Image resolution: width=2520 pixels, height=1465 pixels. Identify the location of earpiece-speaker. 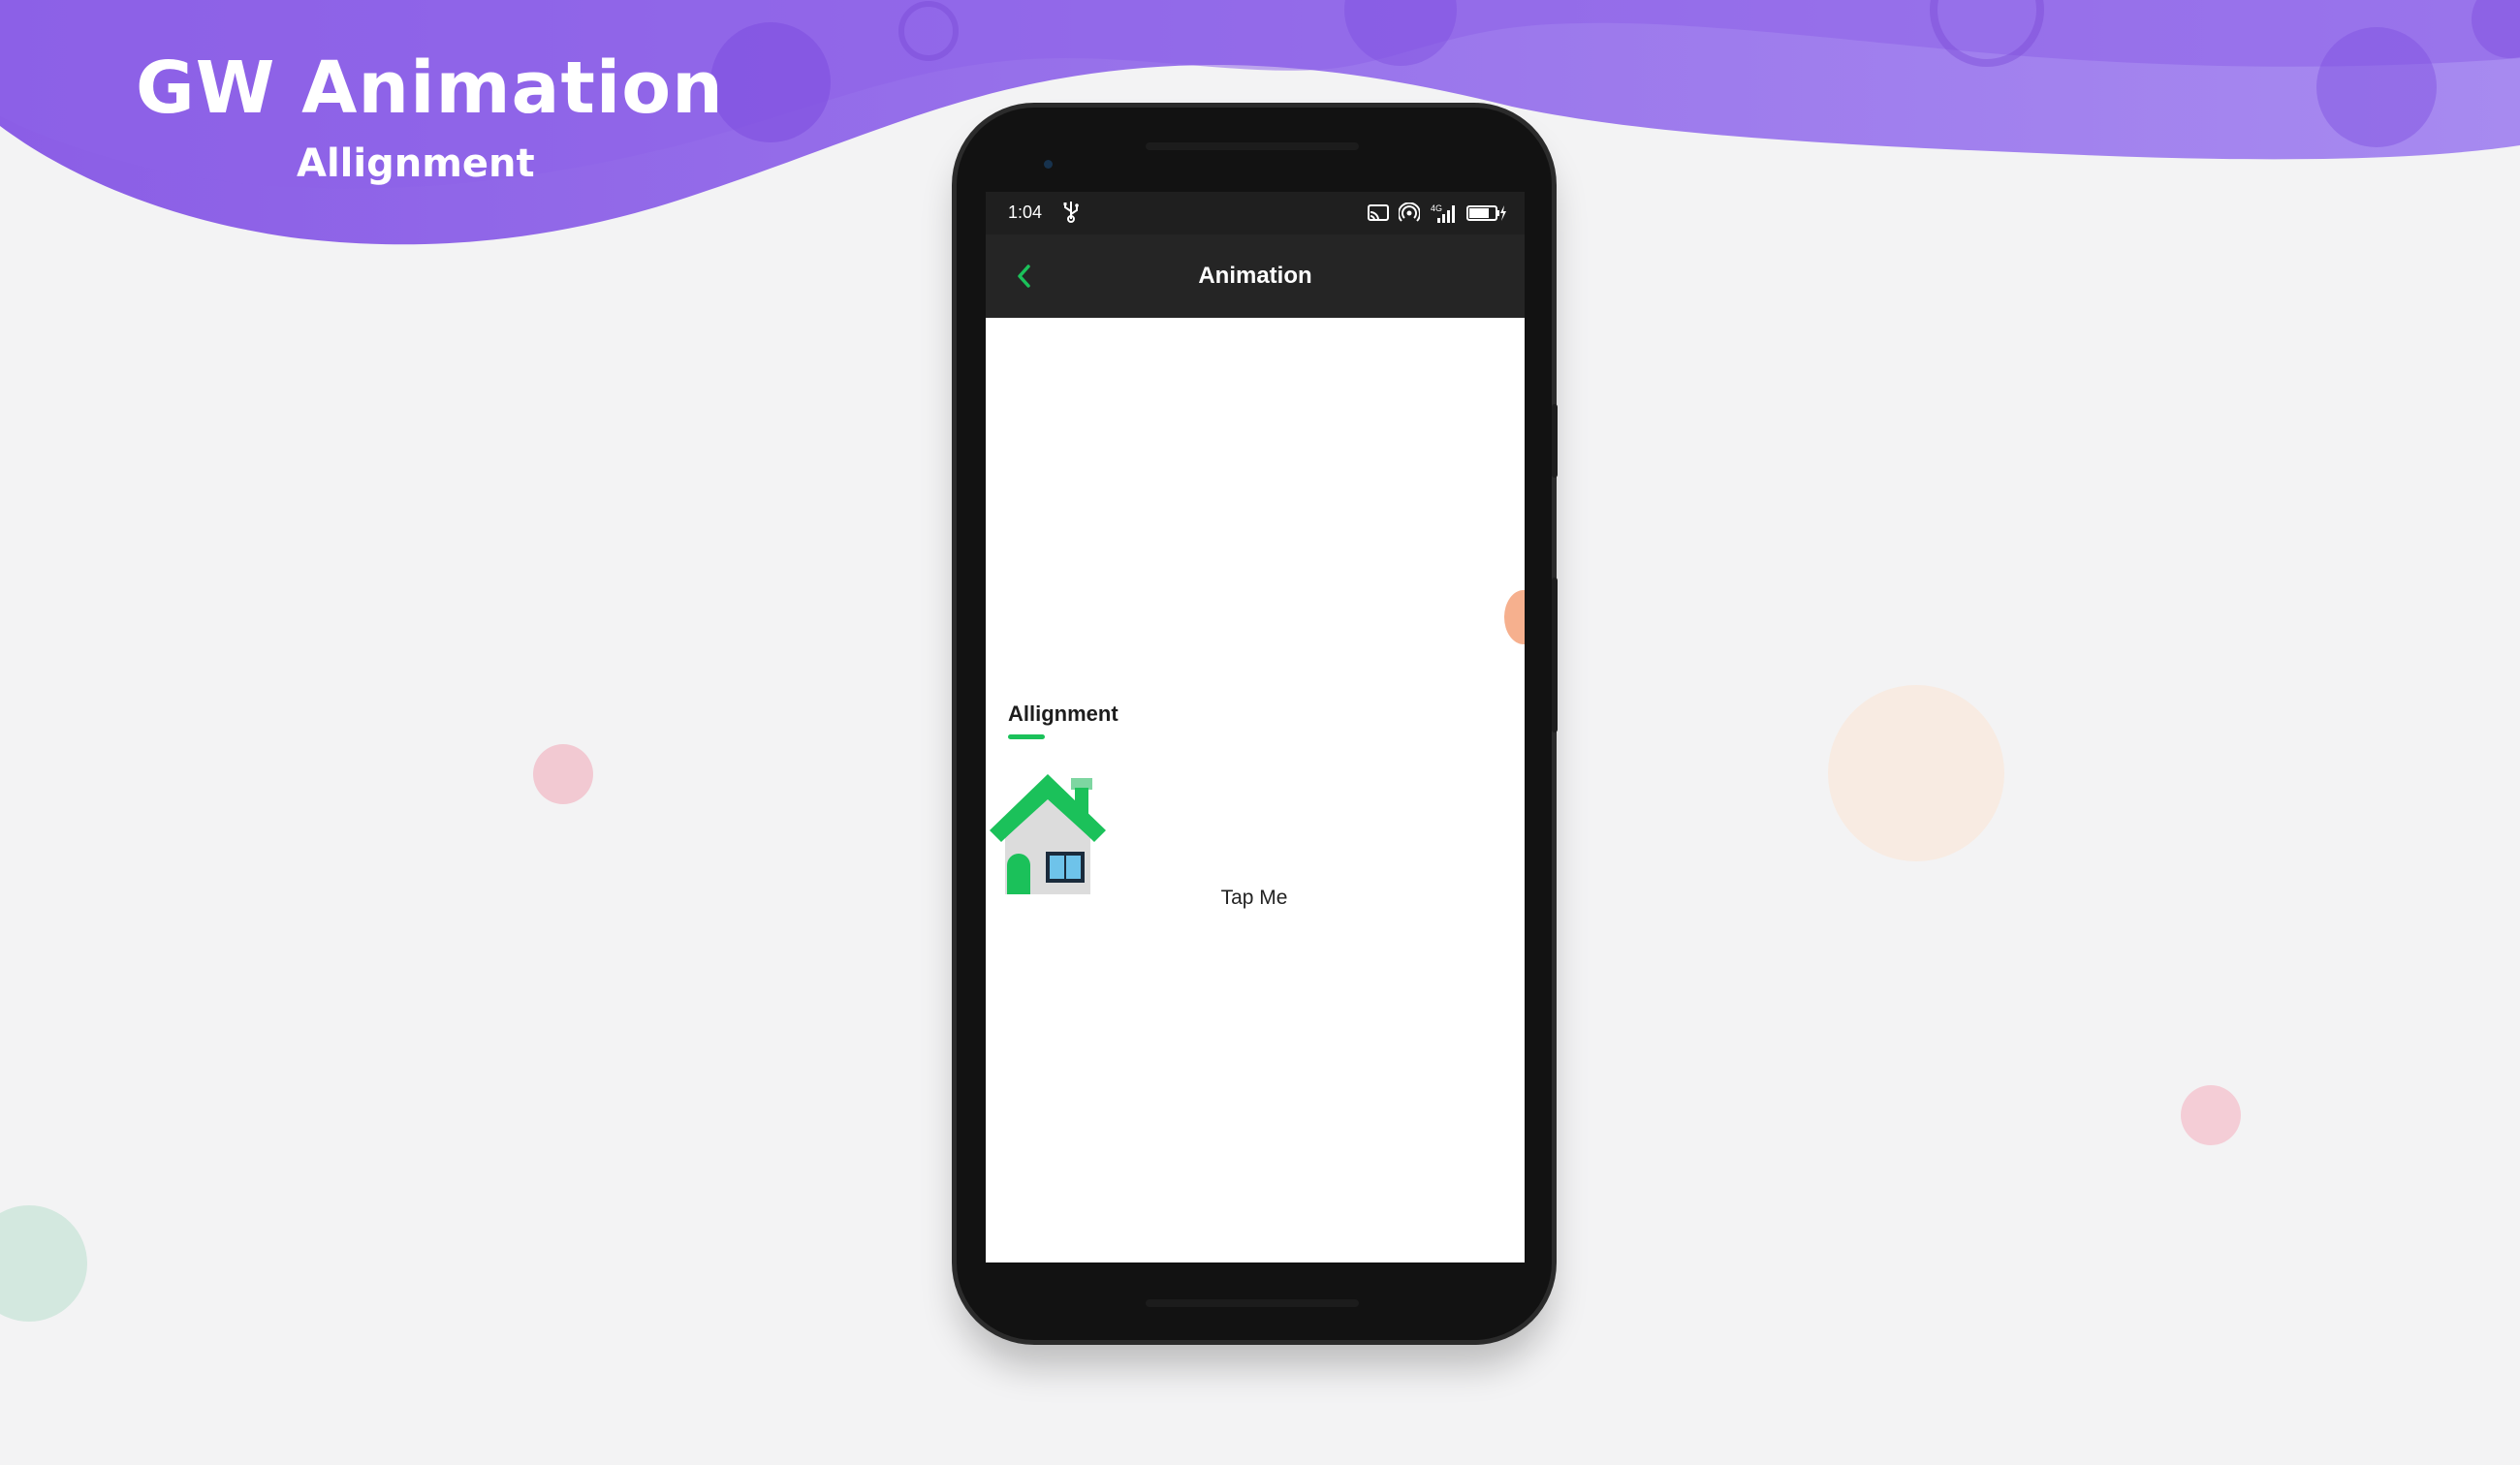
(1252, 146).